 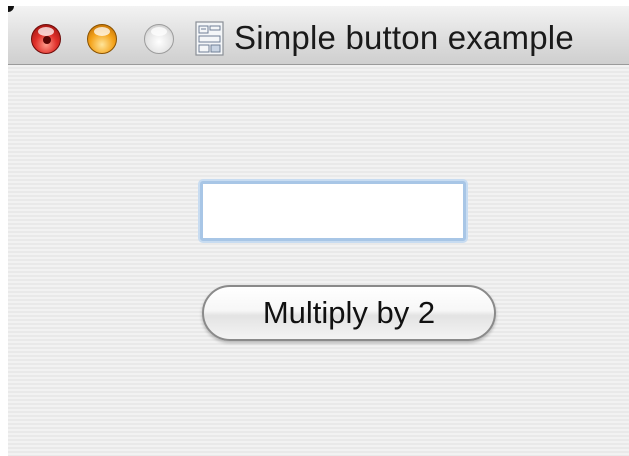 What do you see at coordinates (102, 39) in the screenshot?
I see `minimize-button` at bounding box center [102, 39].